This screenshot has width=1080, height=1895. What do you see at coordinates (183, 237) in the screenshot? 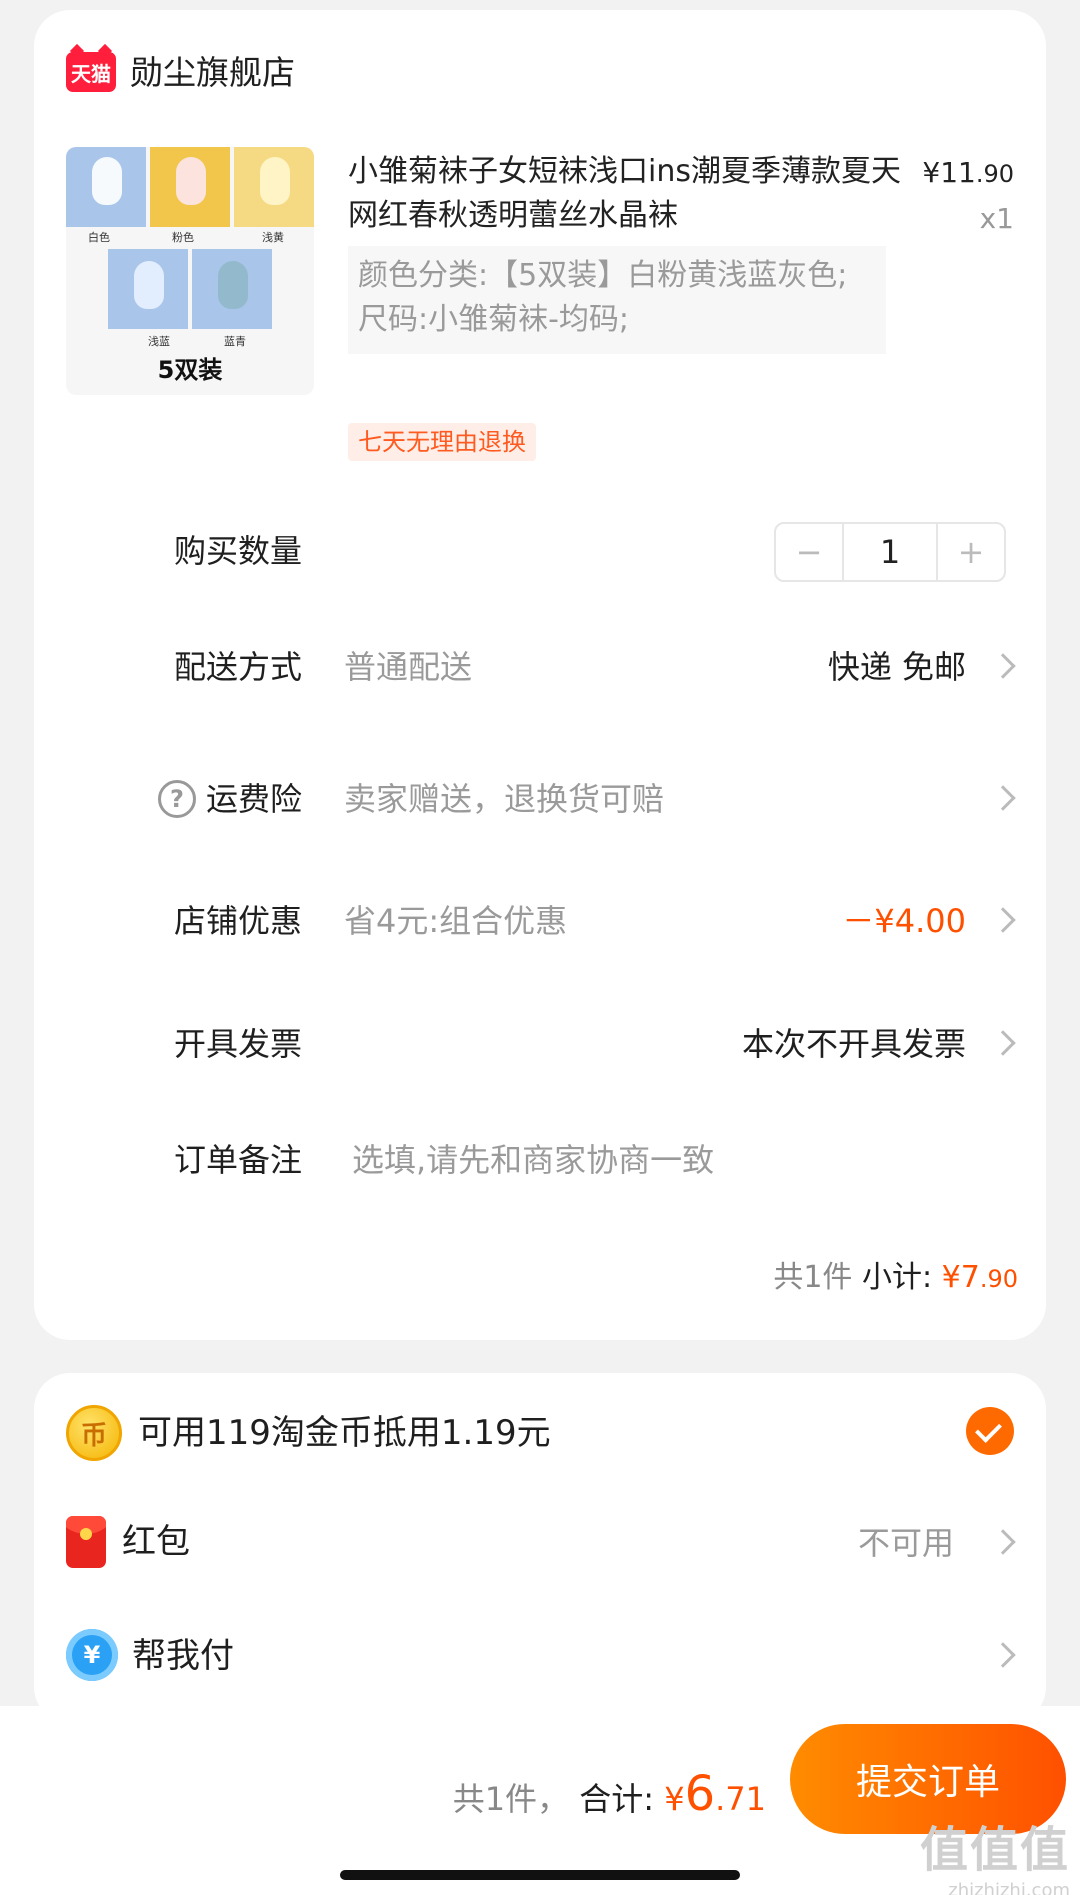
I see `swatch-label: 粉色` at bounding box center [183, 237].